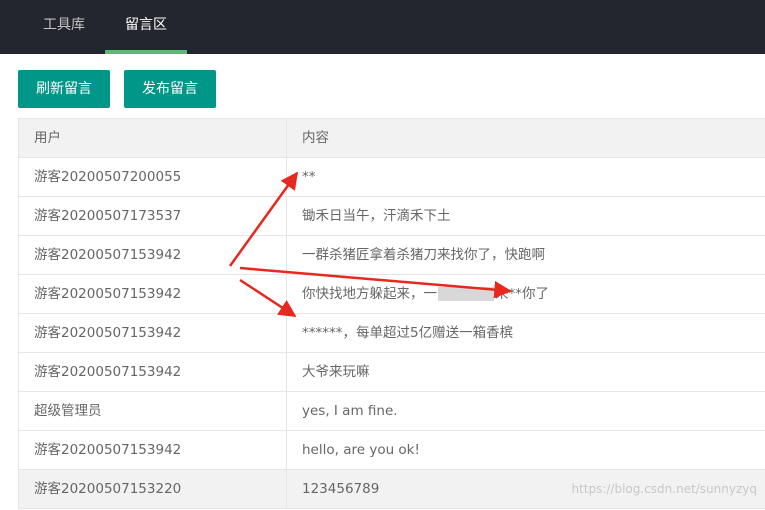  I want to click on content-cell: **, so click(309, 177).